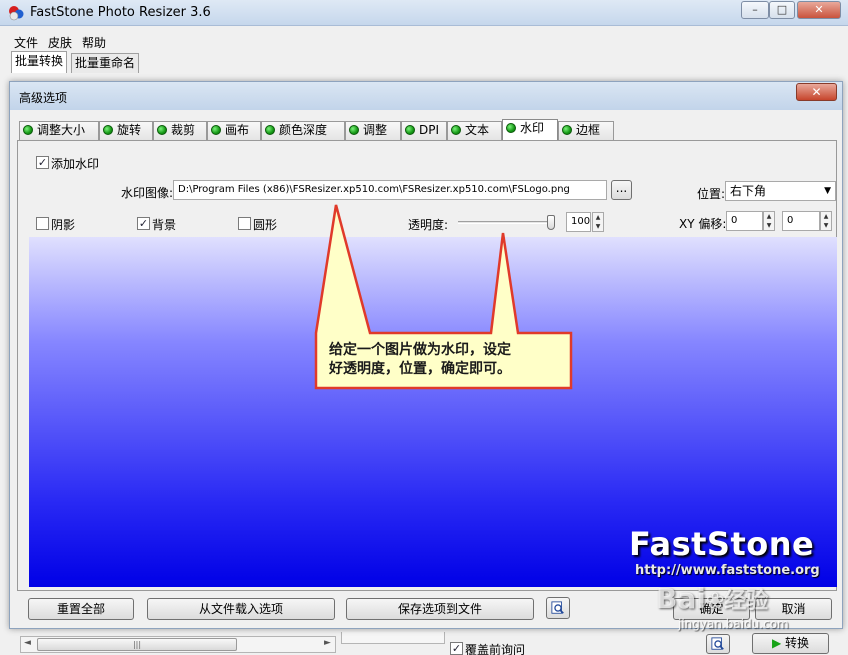  I want to click on tab-label: 边框, so click(588, 130).